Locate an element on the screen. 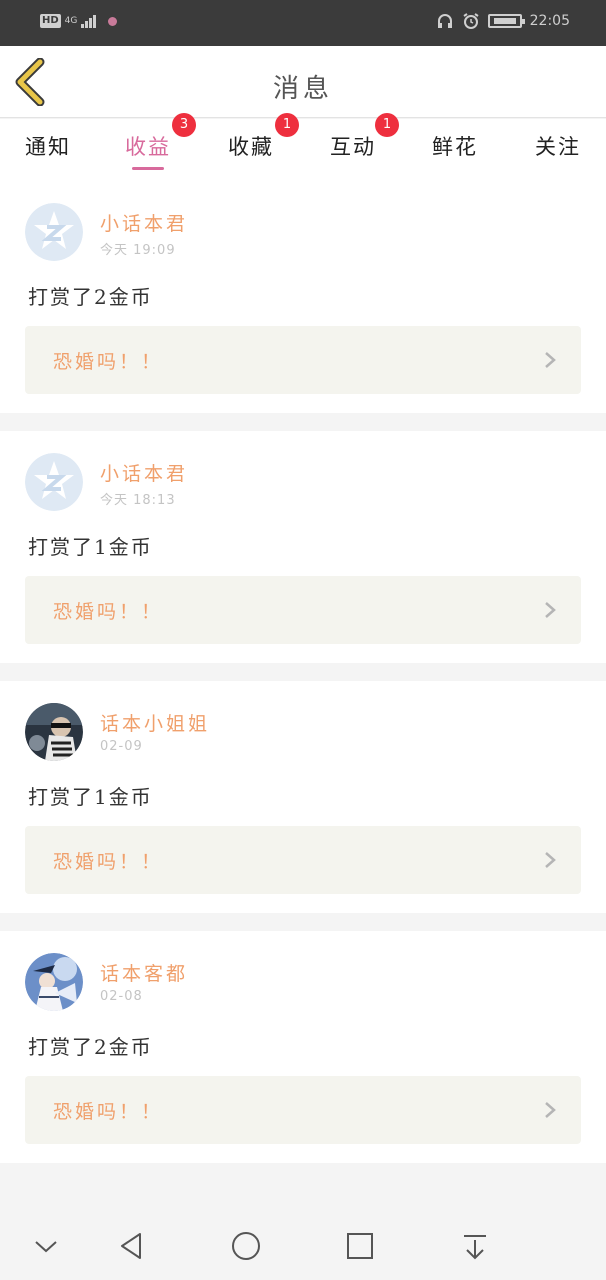 The height and width of the screenshot is (1280, 606). sender-name: 话本小姐姐 is located at coordinates (155, 722).